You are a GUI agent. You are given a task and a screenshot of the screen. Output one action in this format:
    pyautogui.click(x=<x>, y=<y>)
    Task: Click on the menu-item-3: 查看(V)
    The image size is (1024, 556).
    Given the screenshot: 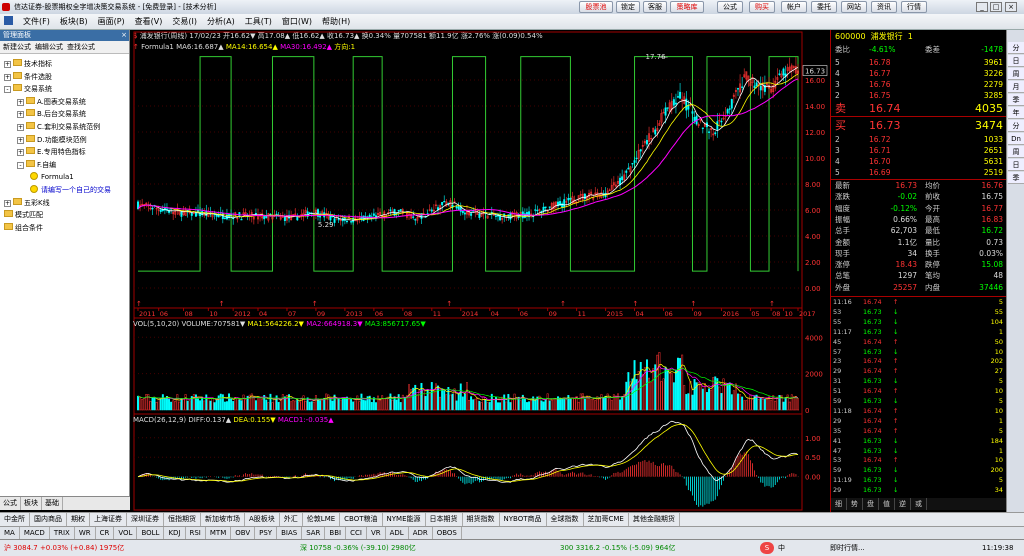 What is the action you would take?
    pyautogui.click(x=149, y=21)
    